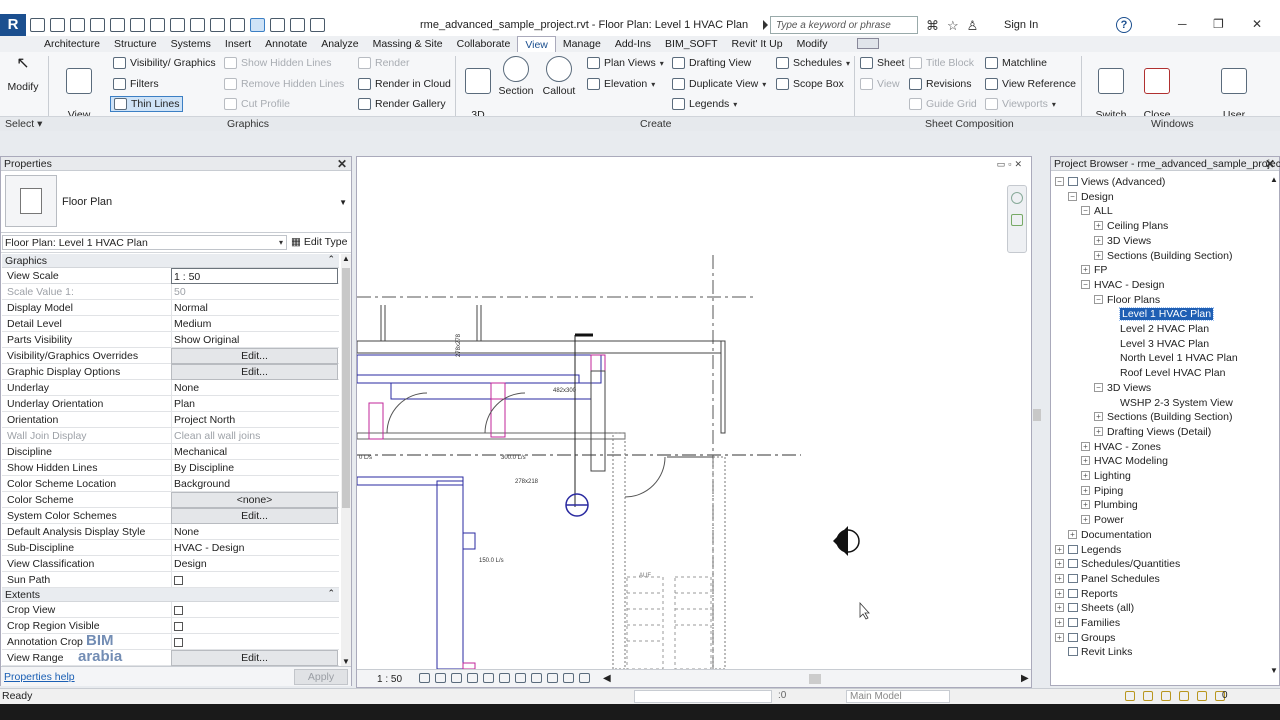  I want to click on select-links-icon, so click(1130, 696).